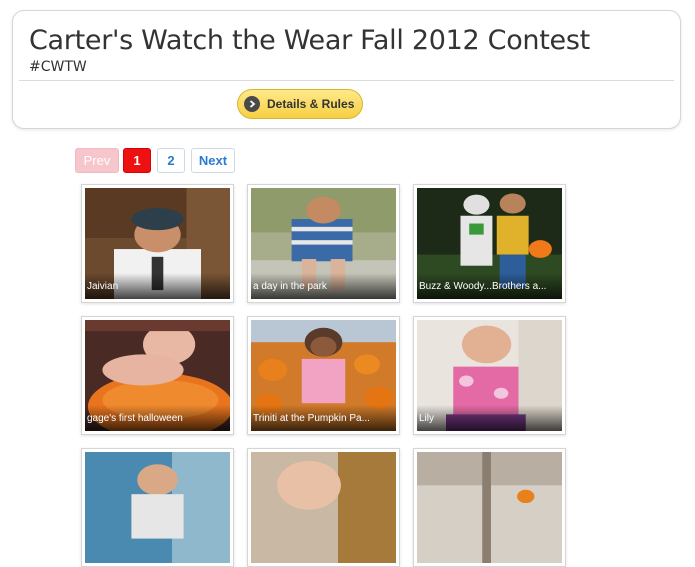 The image size is (695, 567). What do you see at coordinates (489, 418) in the screenshot?
I see `entry-caption: Lily` at bounding box center [489, 418].